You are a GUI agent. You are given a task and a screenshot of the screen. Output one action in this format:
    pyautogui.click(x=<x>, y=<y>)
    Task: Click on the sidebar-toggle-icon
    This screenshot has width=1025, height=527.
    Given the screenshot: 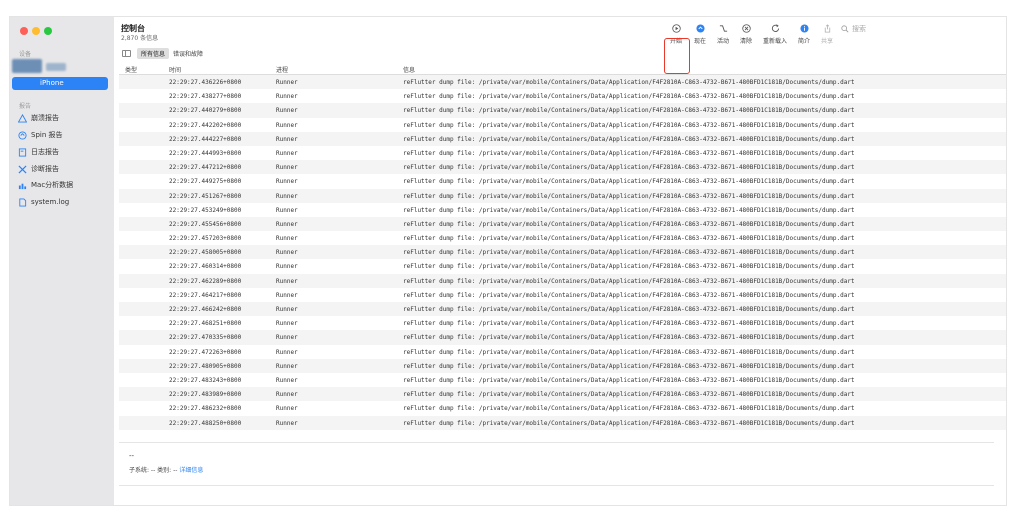 What is the action you would take?
    pyautogui.click(x=126, y=53)
    